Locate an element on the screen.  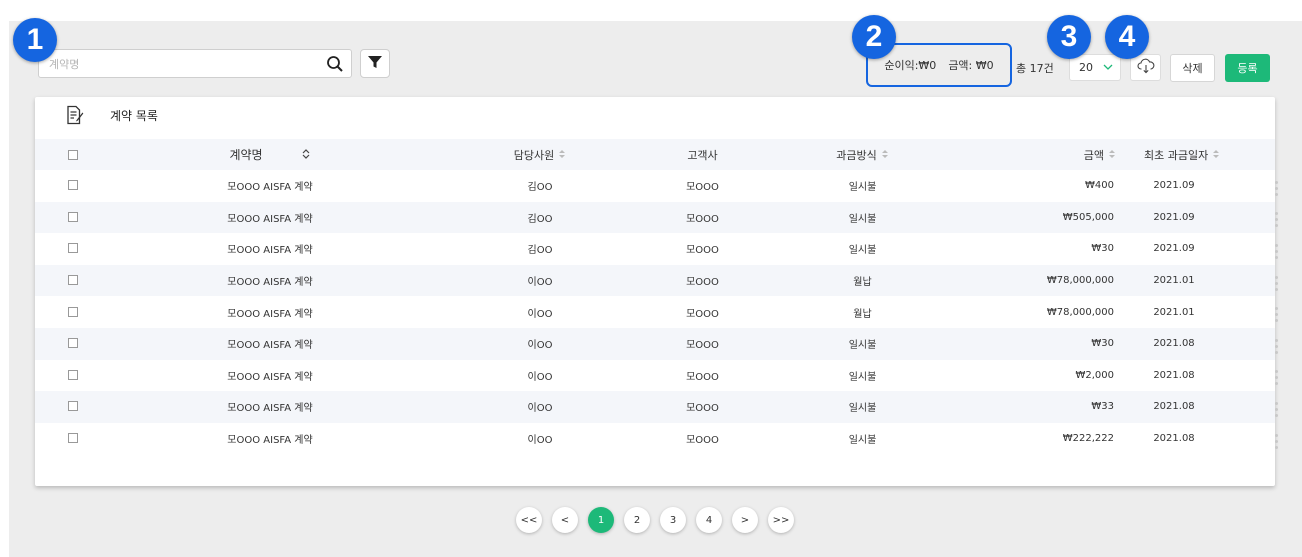
amount-cell: ₩505,000 is located at coordinates (1045, 217).